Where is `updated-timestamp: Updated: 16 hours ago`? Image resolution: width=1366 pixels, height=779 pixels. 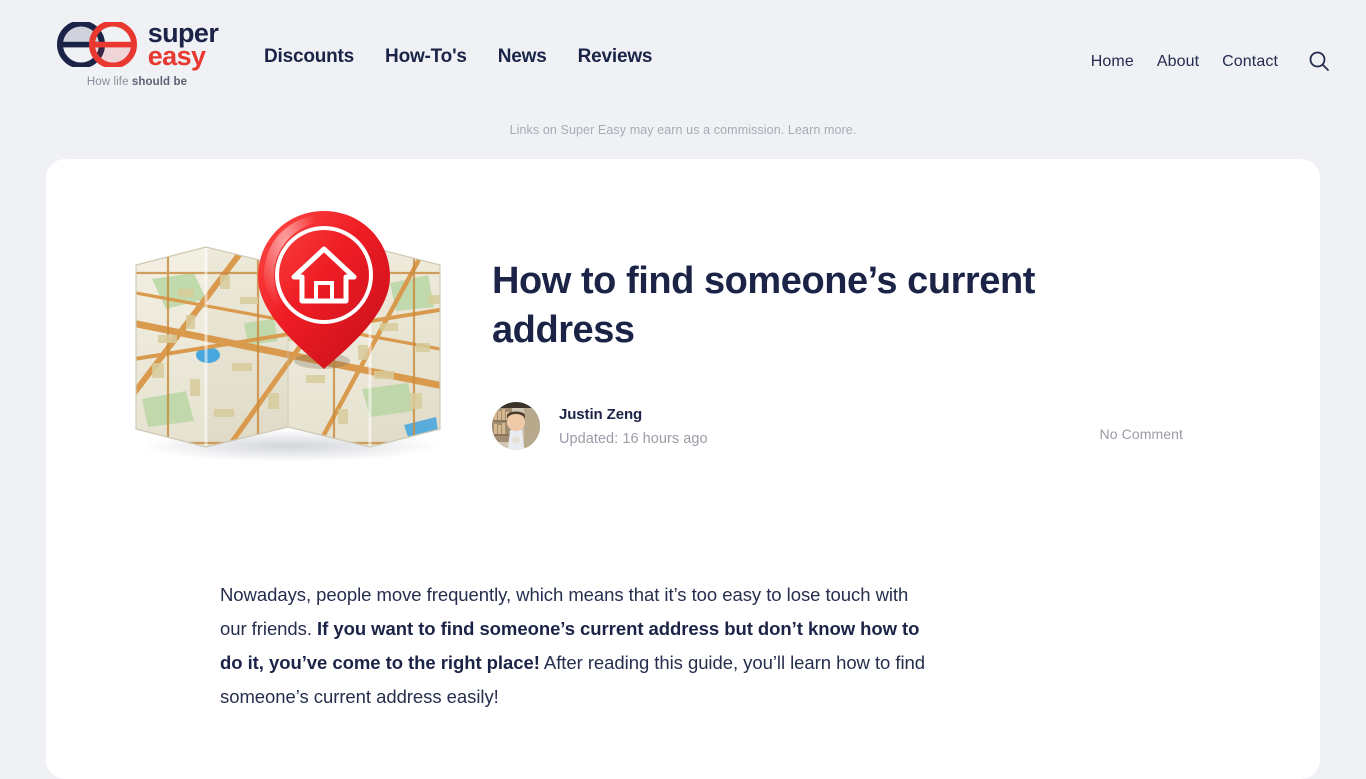
updated-timestamp: Updated: 16 hours ago is located at coordinates (633, 438).